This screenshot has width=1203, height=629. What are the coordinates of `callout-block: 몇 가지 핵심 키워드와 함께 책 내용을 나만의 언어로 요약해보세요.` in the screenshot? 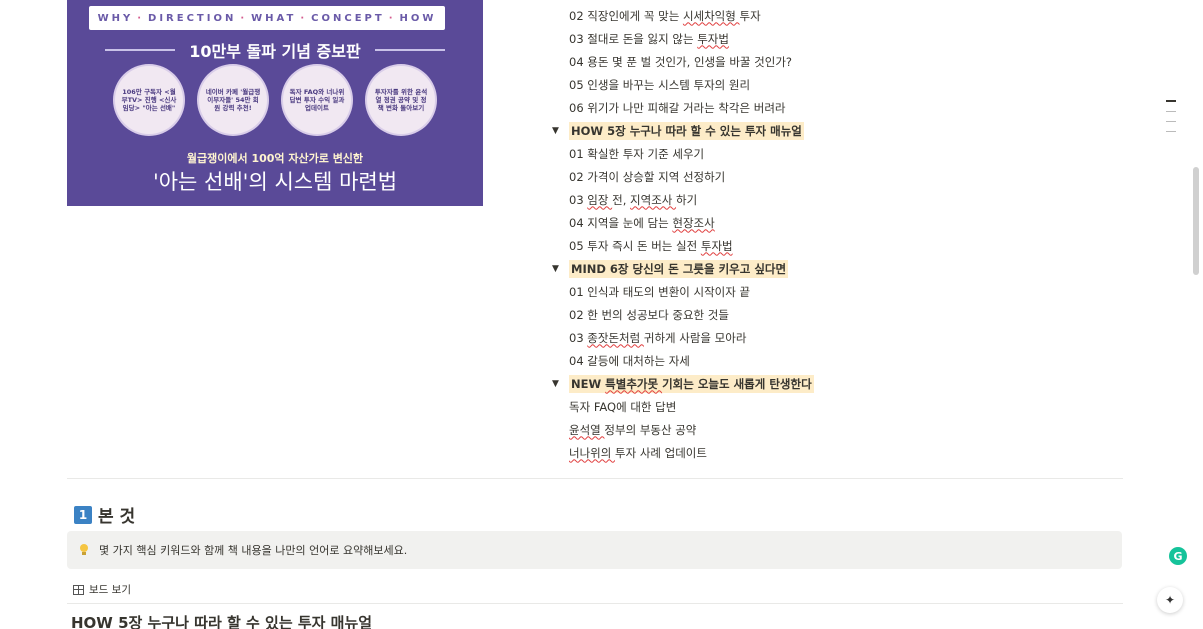 It's located at (594, 550).